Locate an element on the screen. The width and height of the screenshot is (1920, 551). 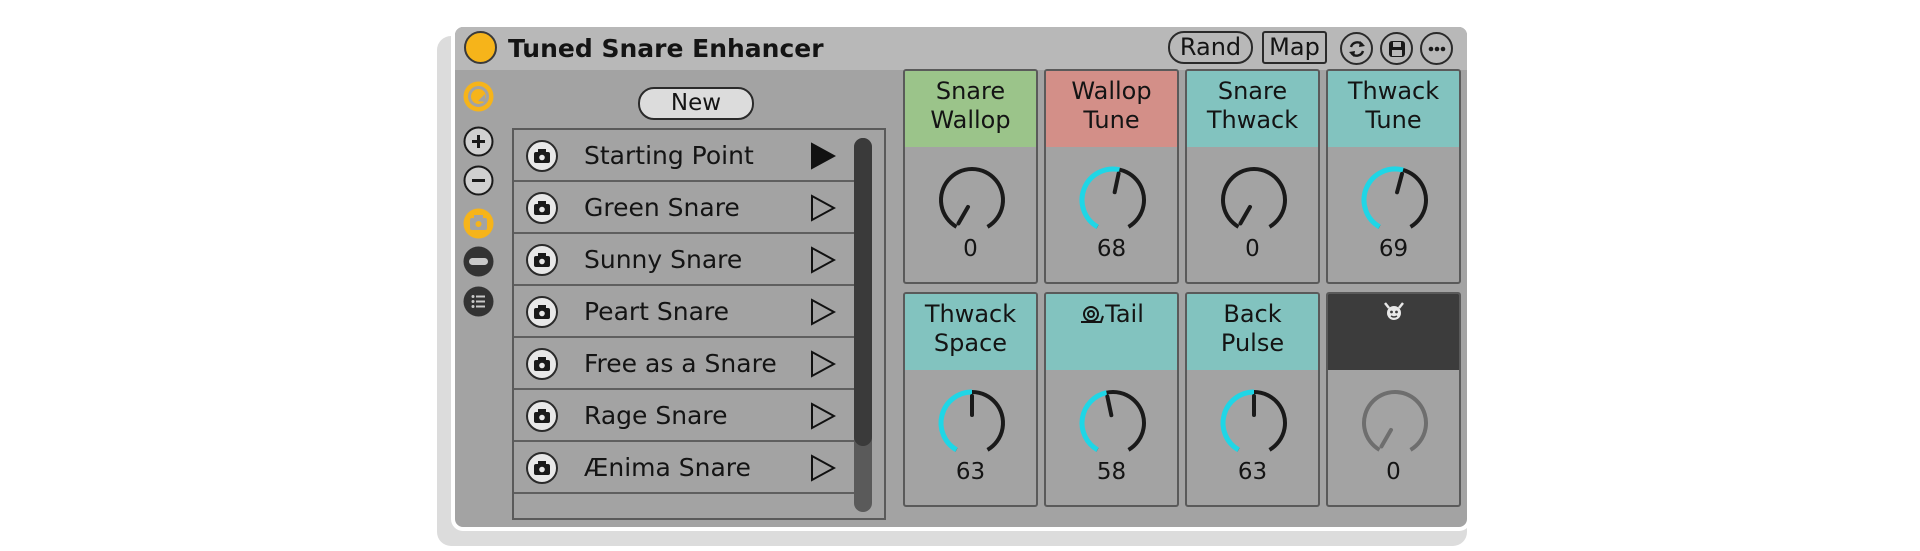
devil-icon is located at coordinates (1393, 311).